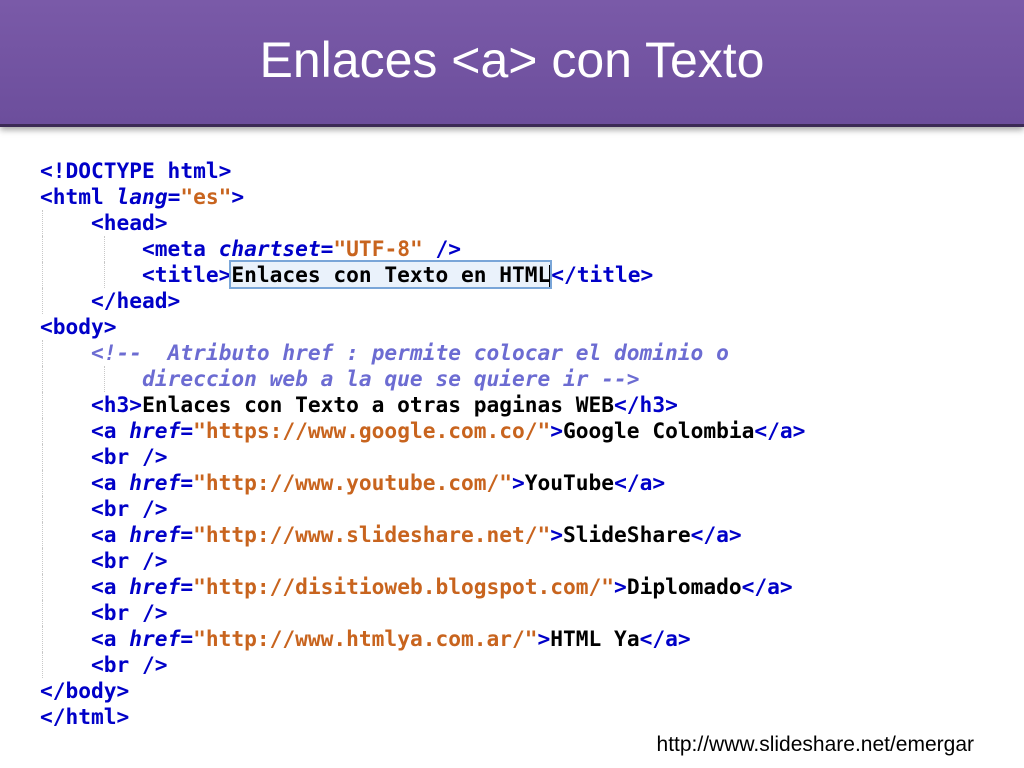 This screenshot has height=768, width=1024. Describe the element at coordinates (372, 534) in the screenshot. I see `link-href: "http://www.slideshare.net/"` at that location.